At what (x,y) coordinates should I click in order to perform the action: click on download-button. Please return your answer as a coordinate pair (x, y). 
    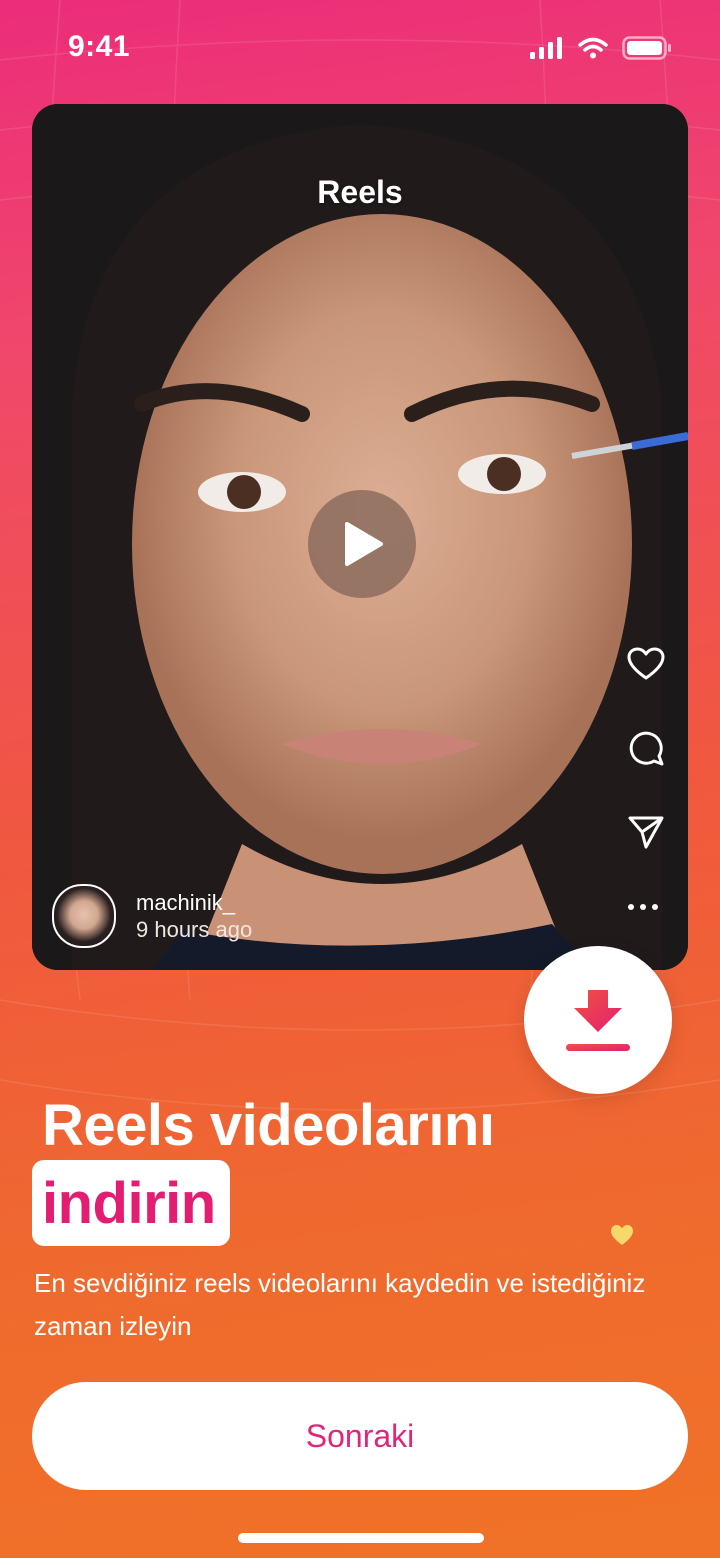
    Looking at the image, I should click on (598, 1020).